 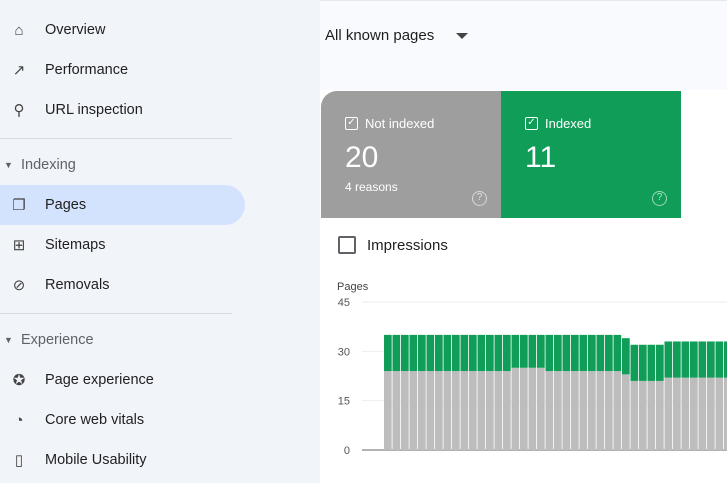 I want to click on indexed-count: 11, so click(x=541, y=157).